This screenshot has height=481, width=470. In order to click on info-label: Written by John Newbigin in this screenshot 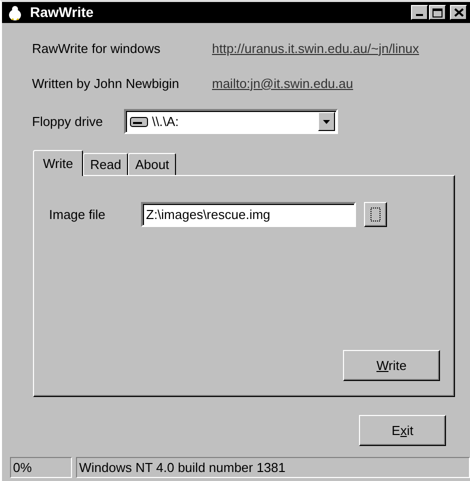, I will do `click(106, 84)`.